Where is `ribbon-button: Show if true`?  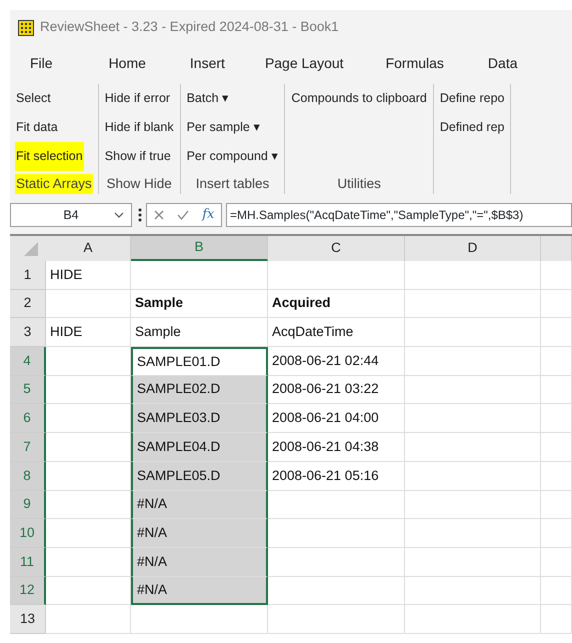 ribbon-button: Show if true is located at coordinates (138, 156).